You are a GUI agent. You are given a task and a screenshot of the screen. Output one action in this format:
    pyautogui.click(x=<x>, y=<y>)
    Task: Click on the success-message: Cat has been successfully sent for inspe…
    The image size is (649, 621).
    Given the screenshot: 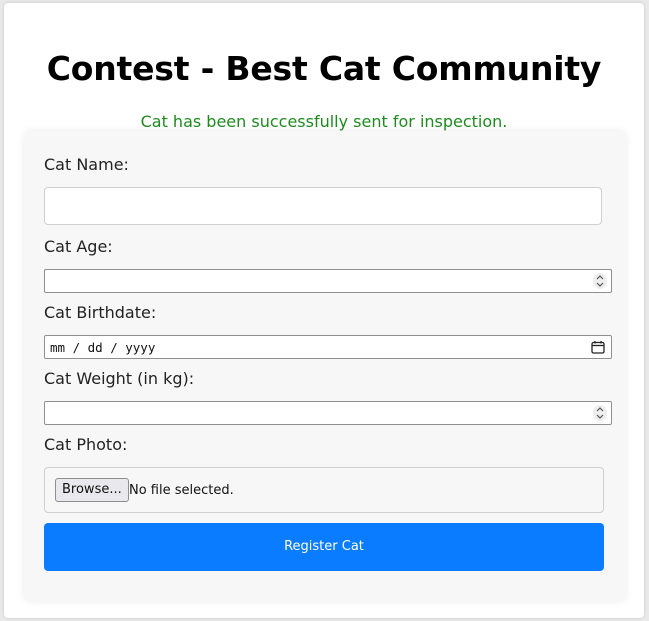 What is the action you would take?
    pyautogui.click(x=324, y=121)
    